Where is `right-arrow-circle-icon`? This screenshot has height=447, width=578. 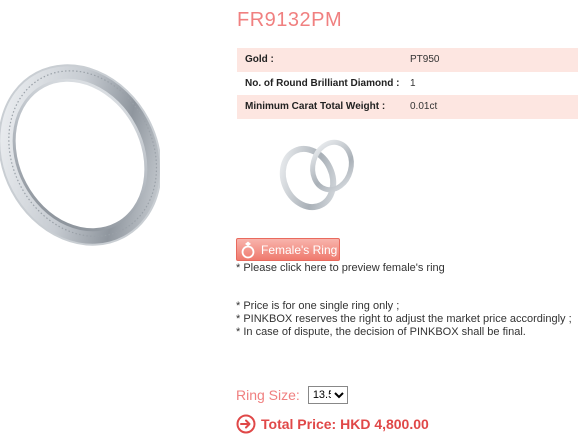
right-arrow-circle-icon is located at coordinates (246, 424).